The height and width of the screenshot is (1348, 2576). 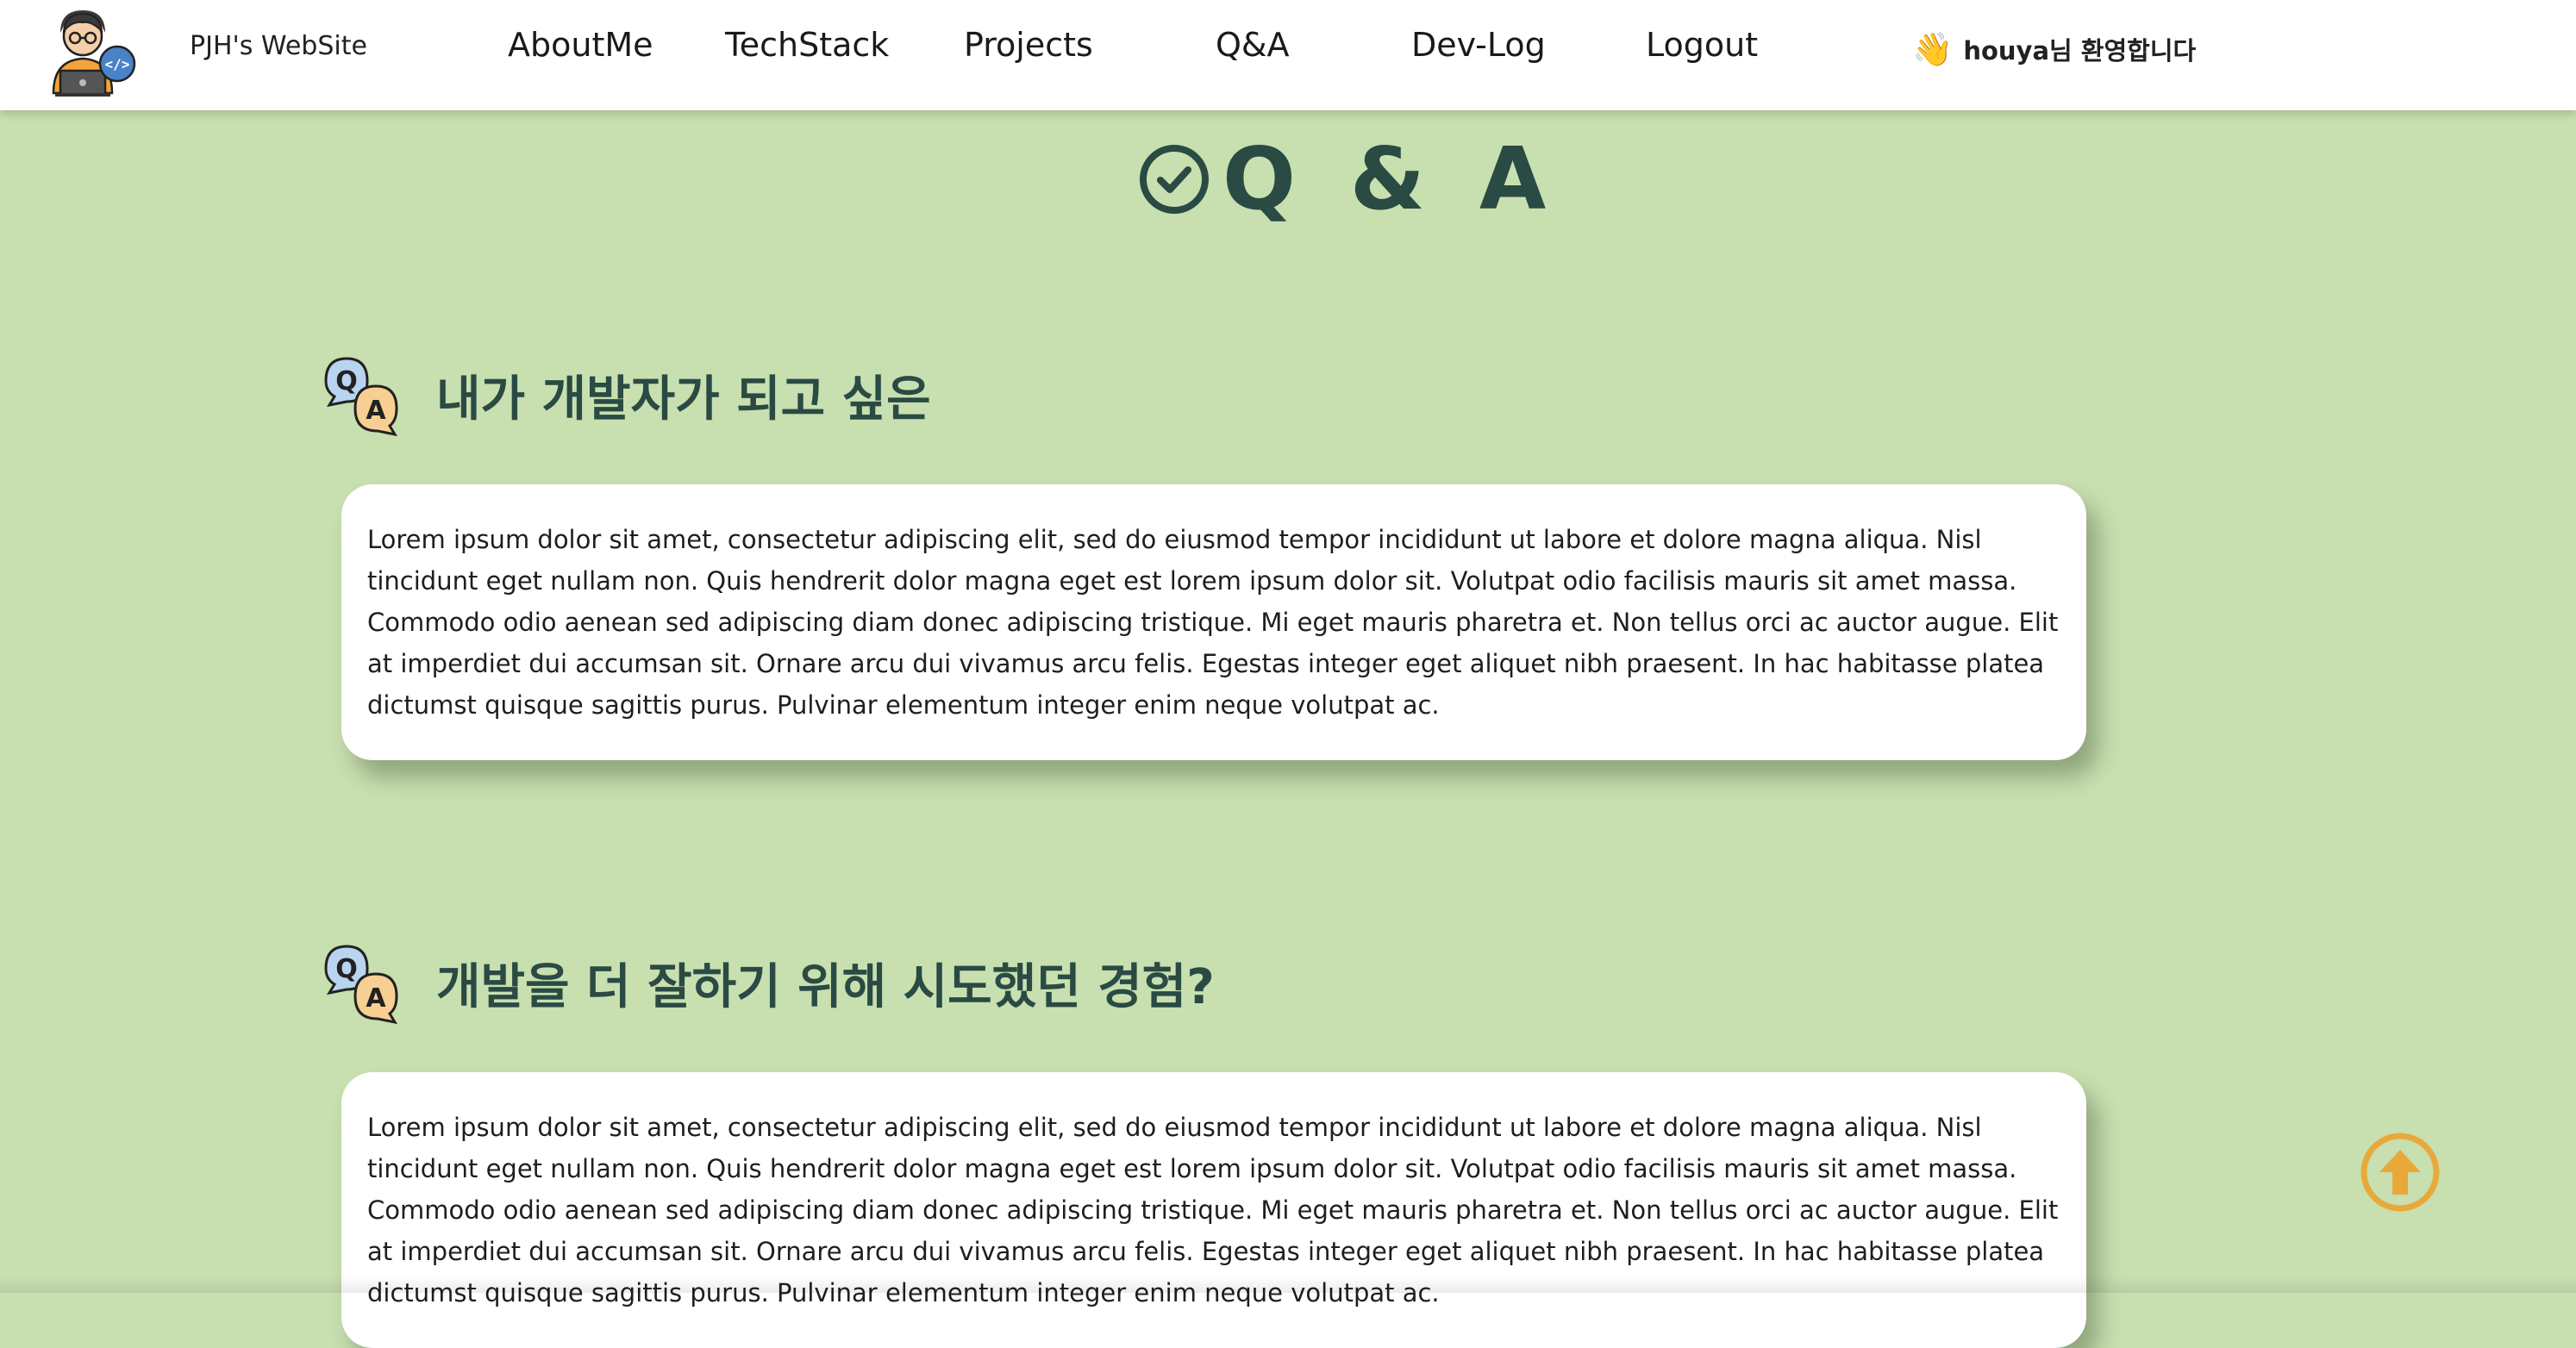 I want to click on bottom-shade, so click(x=1288, y=1284).